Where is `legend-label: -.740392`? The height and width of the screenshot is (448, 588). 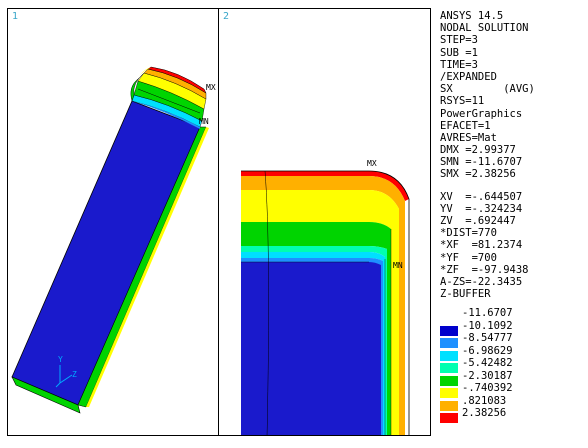
legend-label: -.740392 is located at coordinates (487, 388).